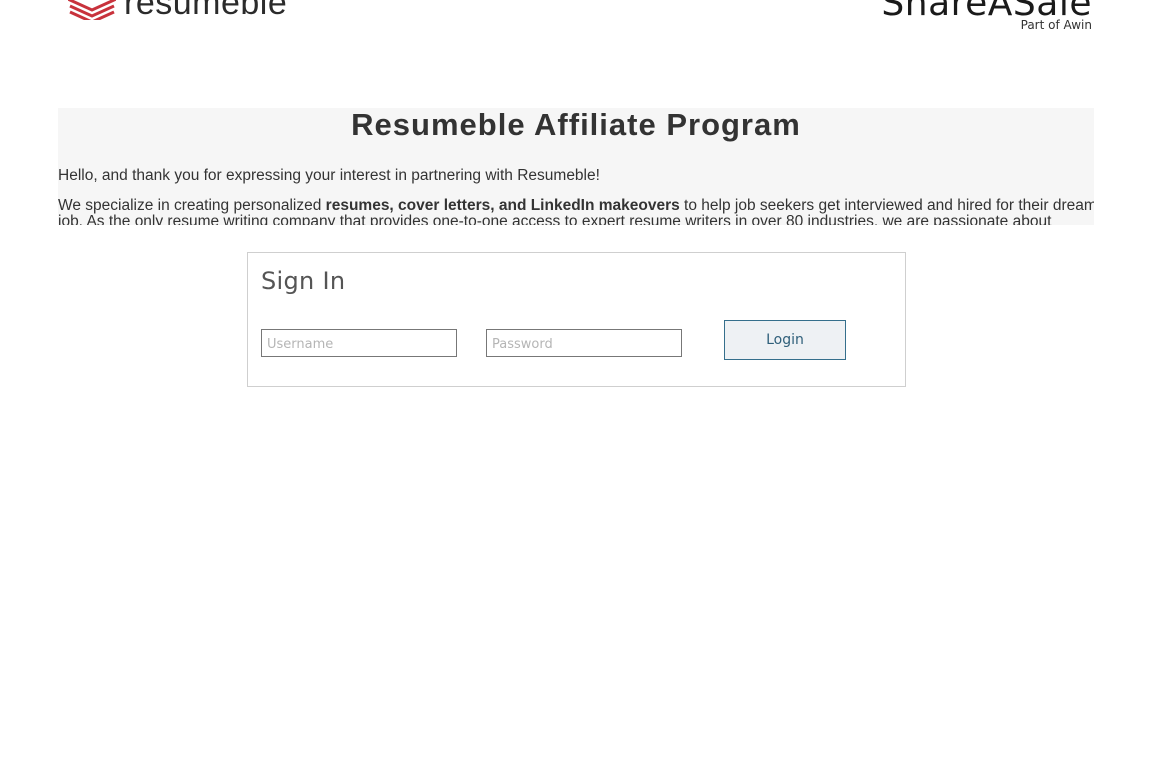 Image resolution: width=1152 pixels, height=768 pixels. What do you see at coordinates (584, 343) in the screenshot?
I see `password-input` at bounding box center [584, 343].